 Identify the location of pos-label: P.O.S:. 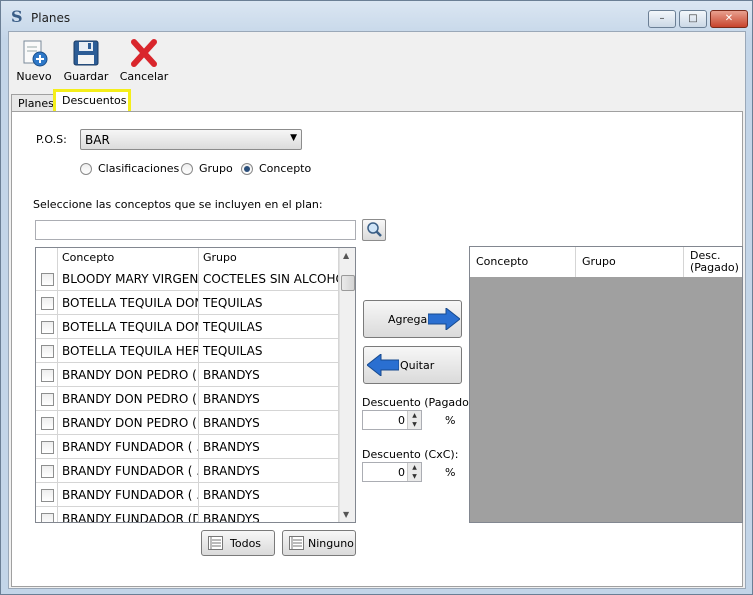
(51, 139).